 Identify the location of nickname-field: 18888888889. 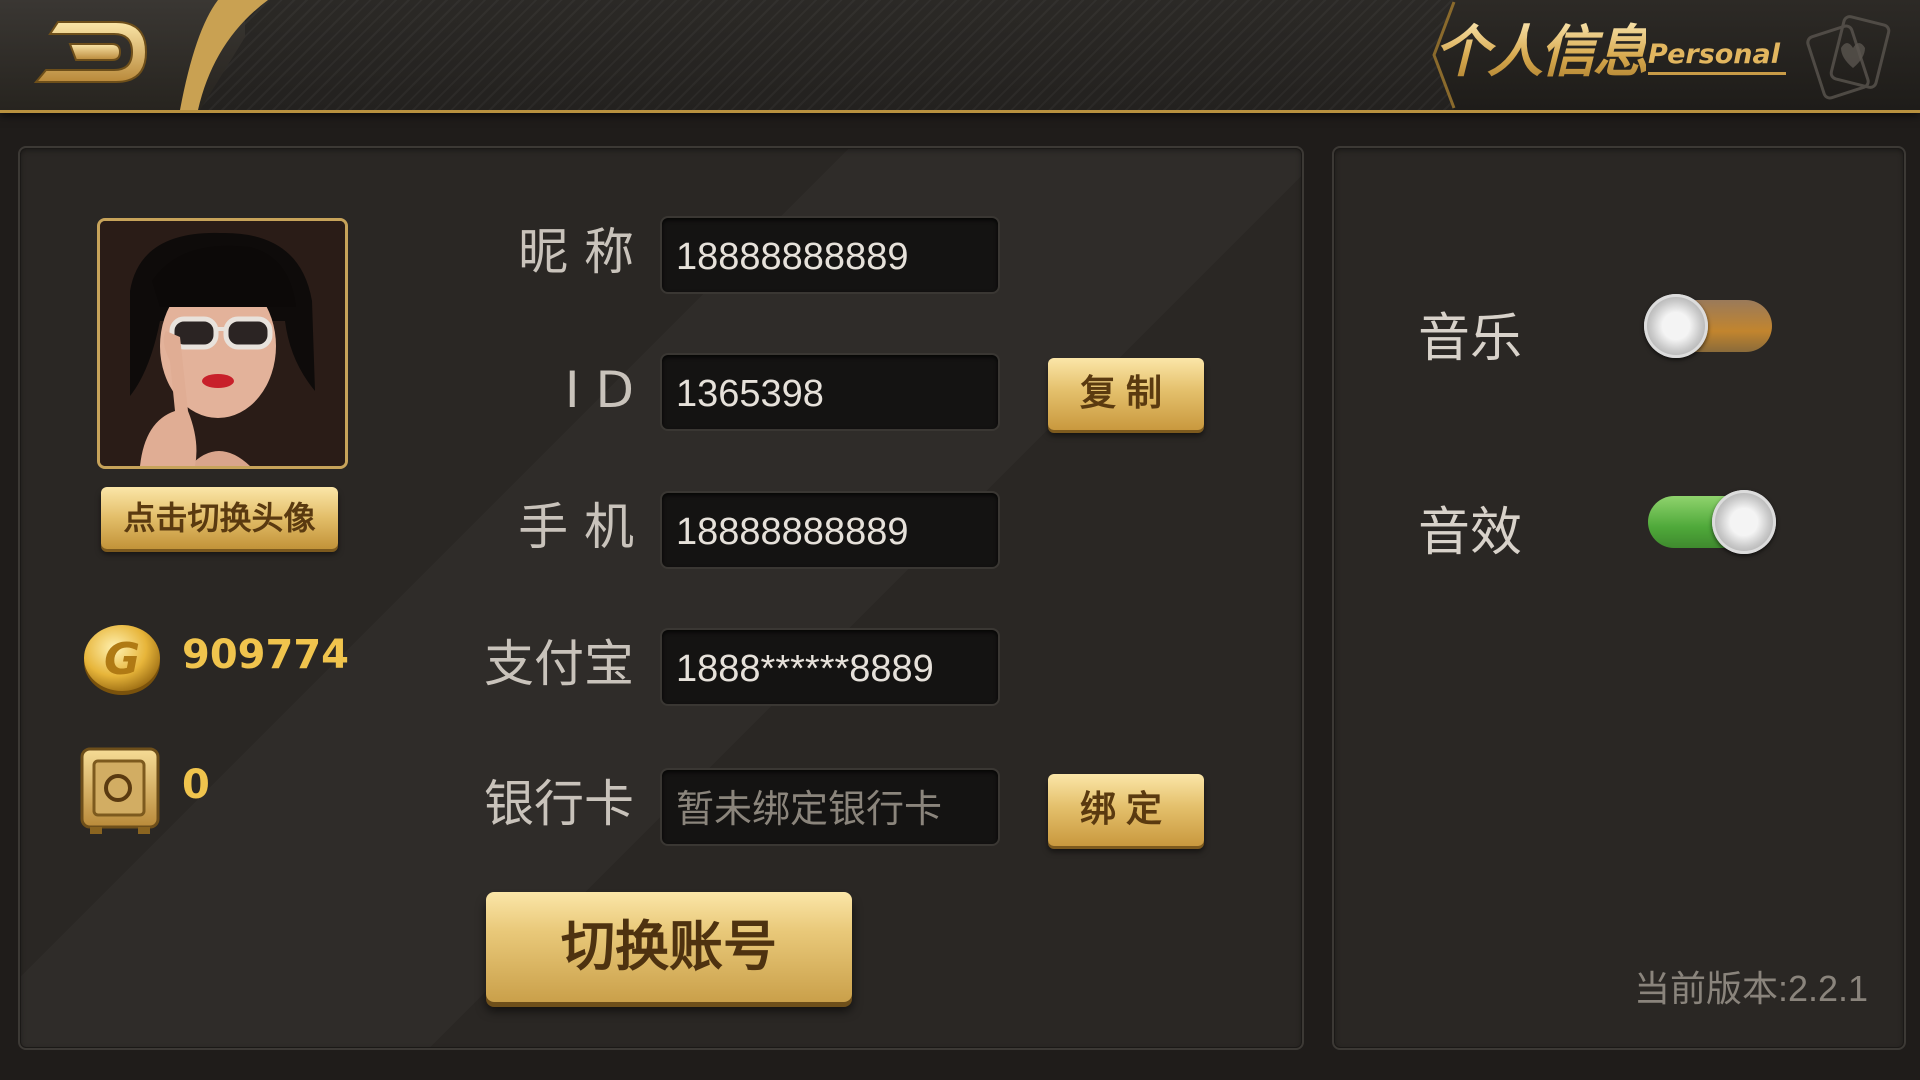
(830, 255).